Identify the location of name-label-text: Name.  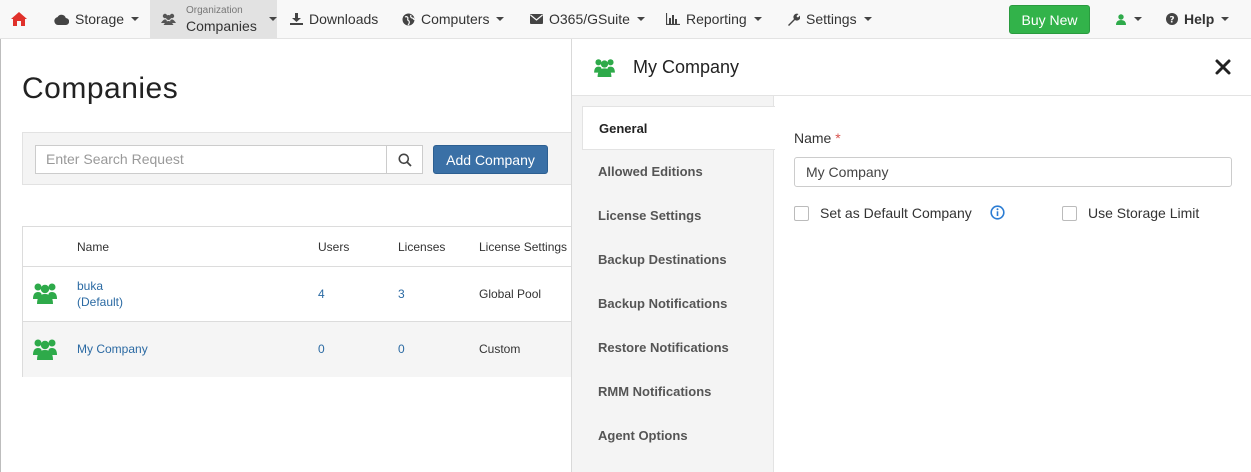
(813, 138).